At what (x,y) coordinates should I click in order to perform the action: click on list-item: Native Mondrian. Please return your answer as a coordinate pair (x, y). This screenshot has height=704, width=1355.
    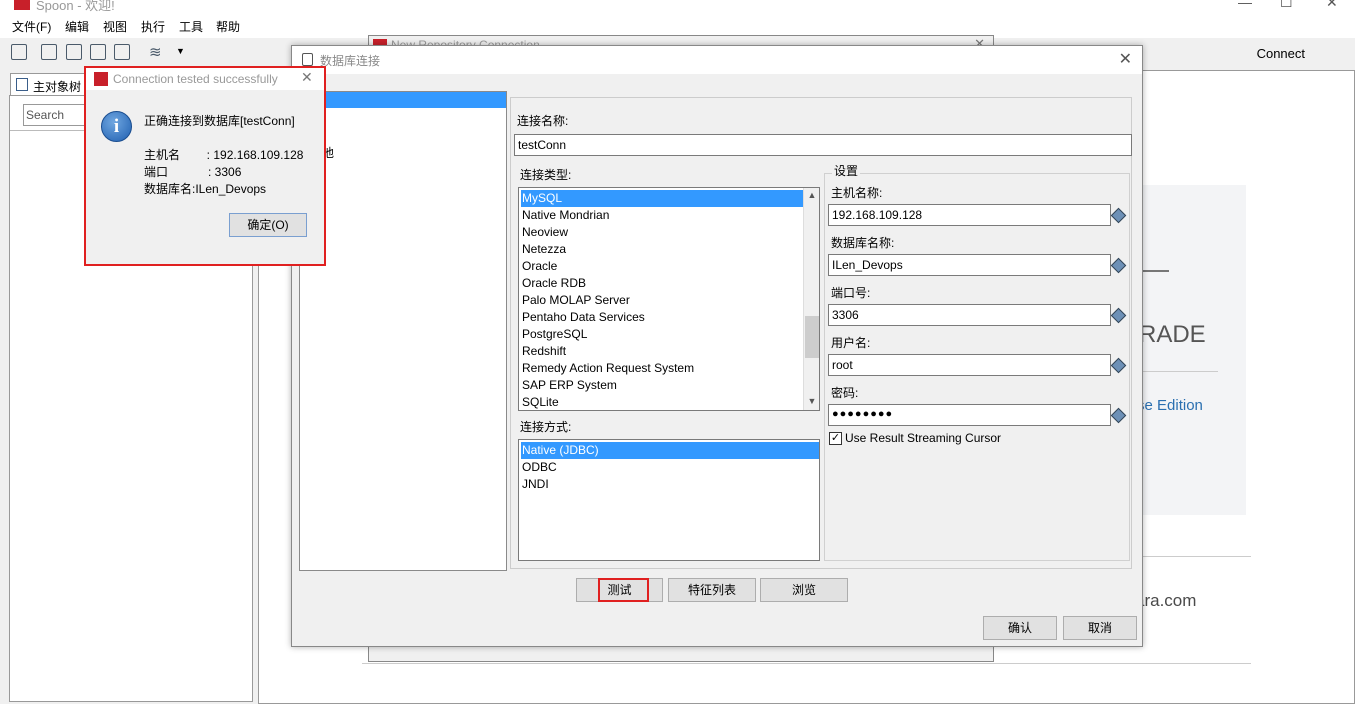
    Looking at the image, I should click on (565, 215).